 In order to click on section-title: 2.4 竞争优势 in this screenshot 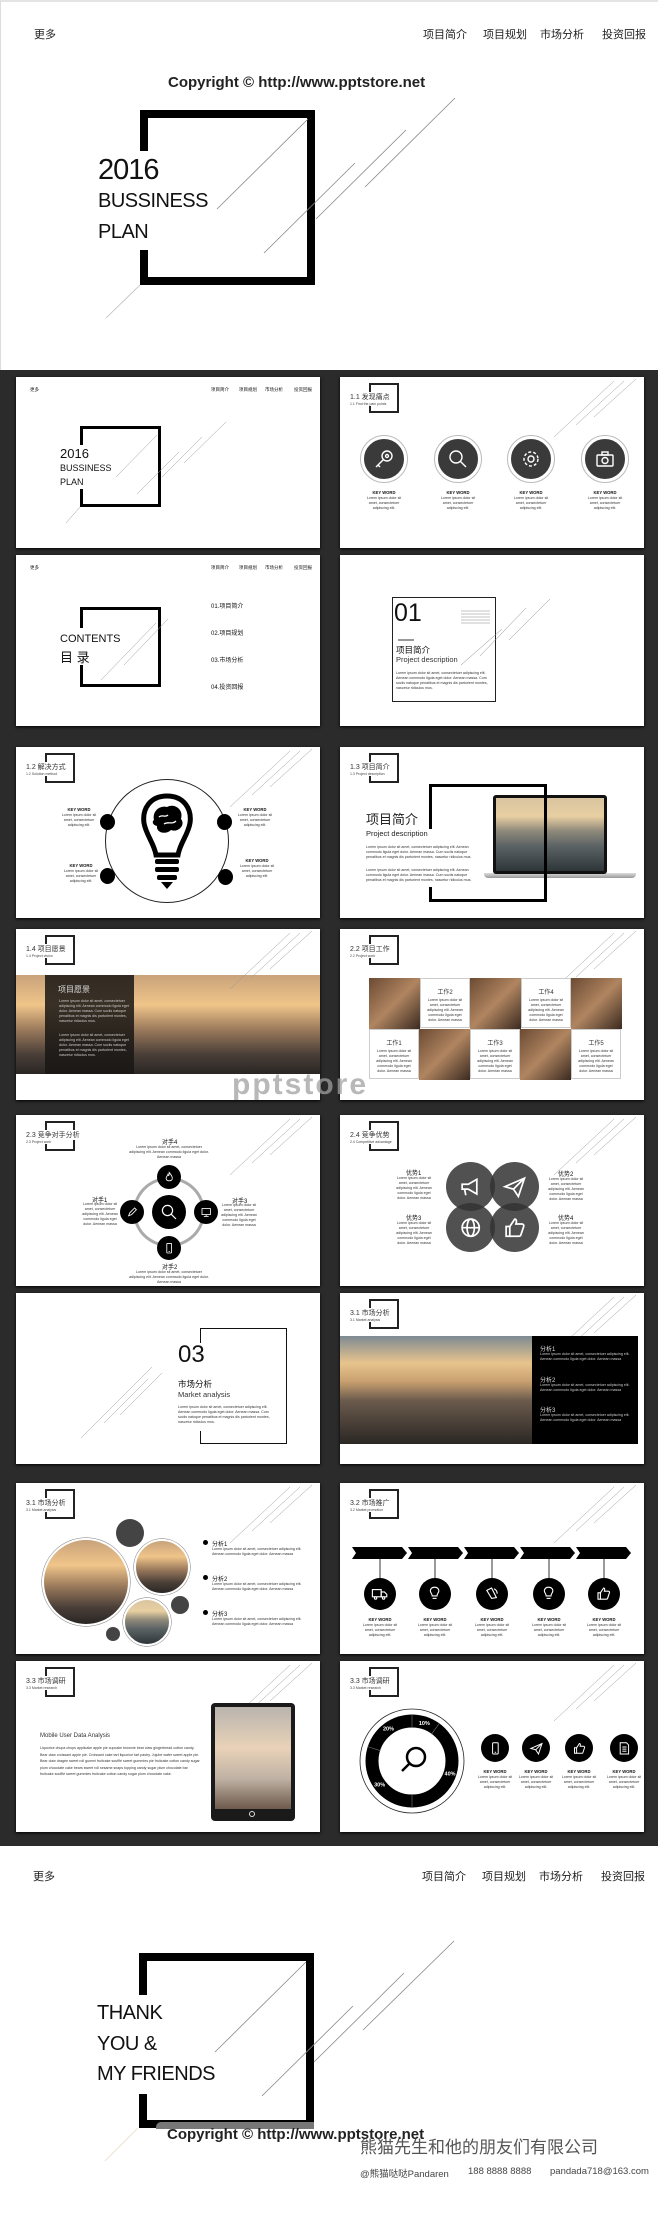, I will do `click(370, 1135)`.